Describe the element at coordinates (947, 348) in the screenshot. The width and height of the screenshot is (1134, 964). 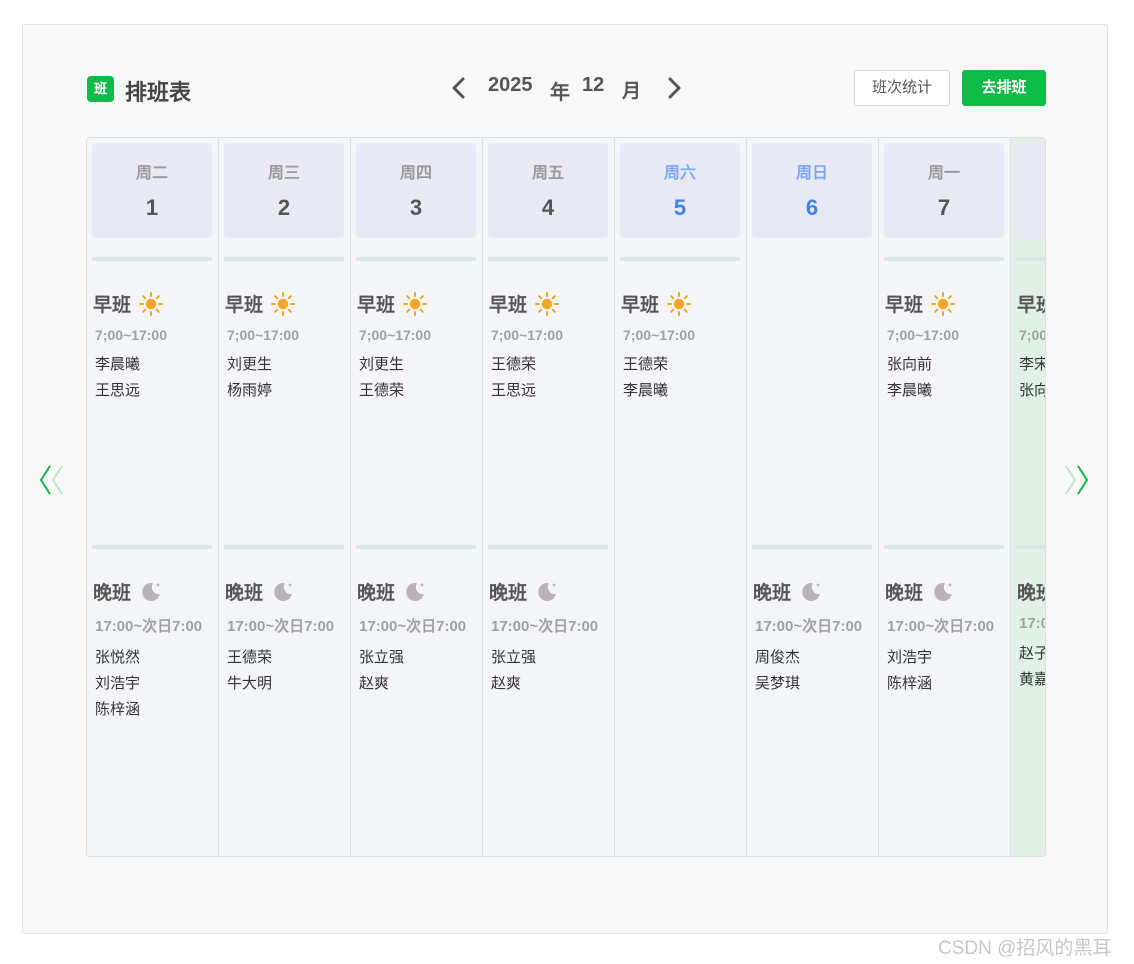
I see `morning-shift: 早班 7;00~17:00 张向前 李晨曦` at that location.